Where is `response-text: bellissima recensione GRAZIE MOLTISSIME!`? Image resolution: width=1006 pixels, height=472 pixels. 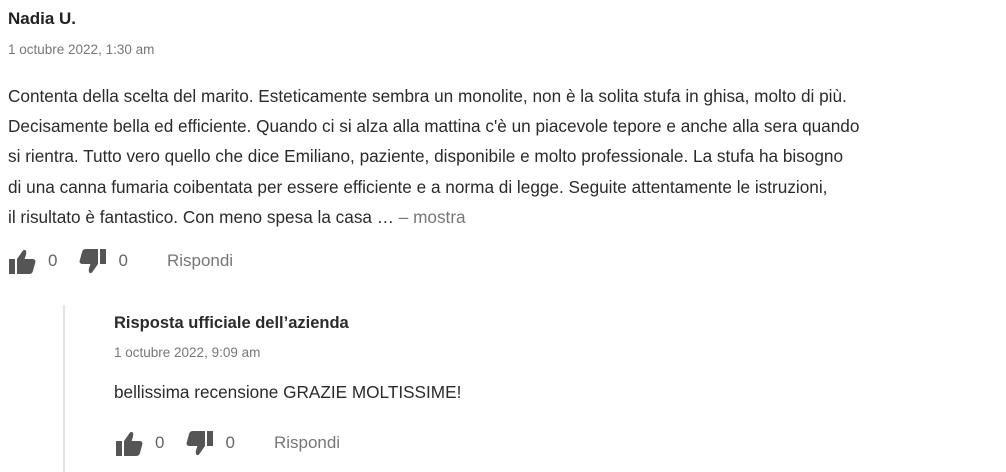 response-text: bellissima recensione GRAZIE MOLTISSIME! is located at coordinates (288, 392).